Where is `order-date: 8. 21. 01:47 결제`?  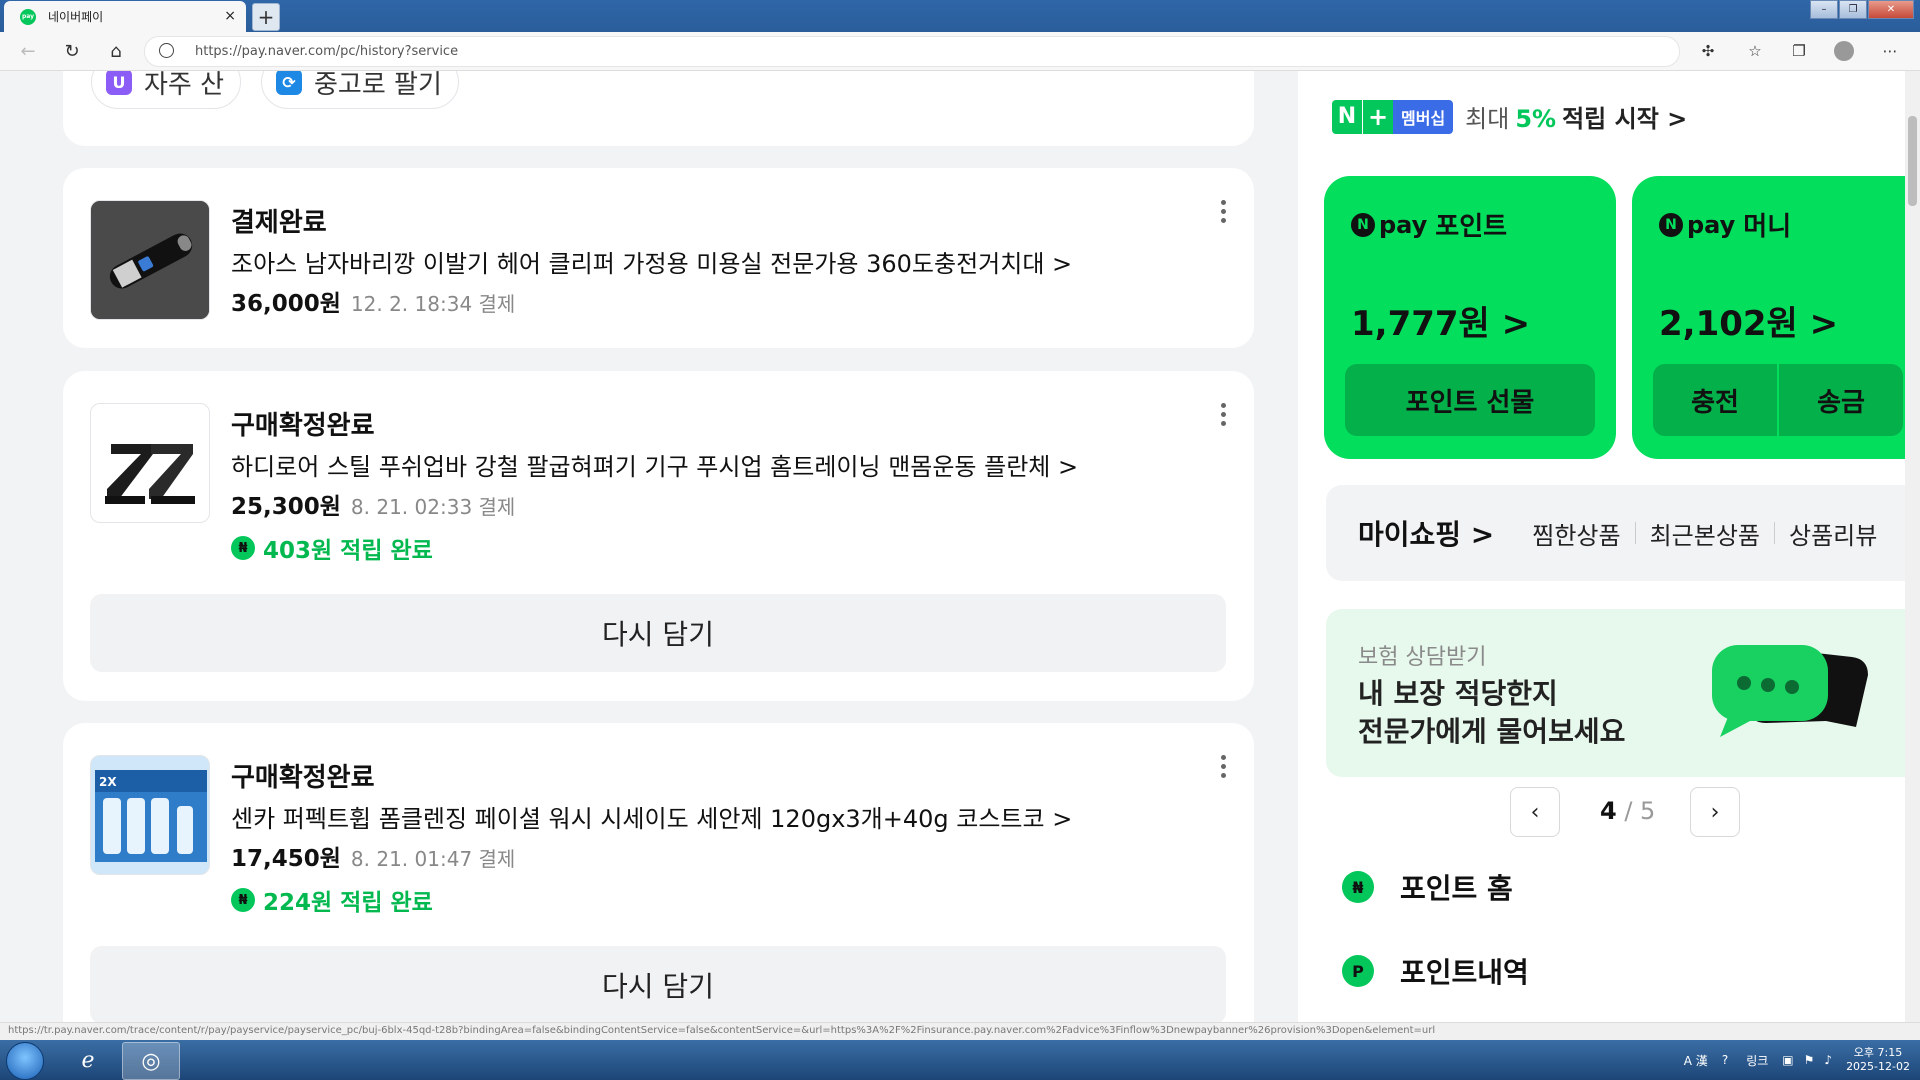 order-date: 8. 21. 01:47 결제 is located at coordinates (433, 859).